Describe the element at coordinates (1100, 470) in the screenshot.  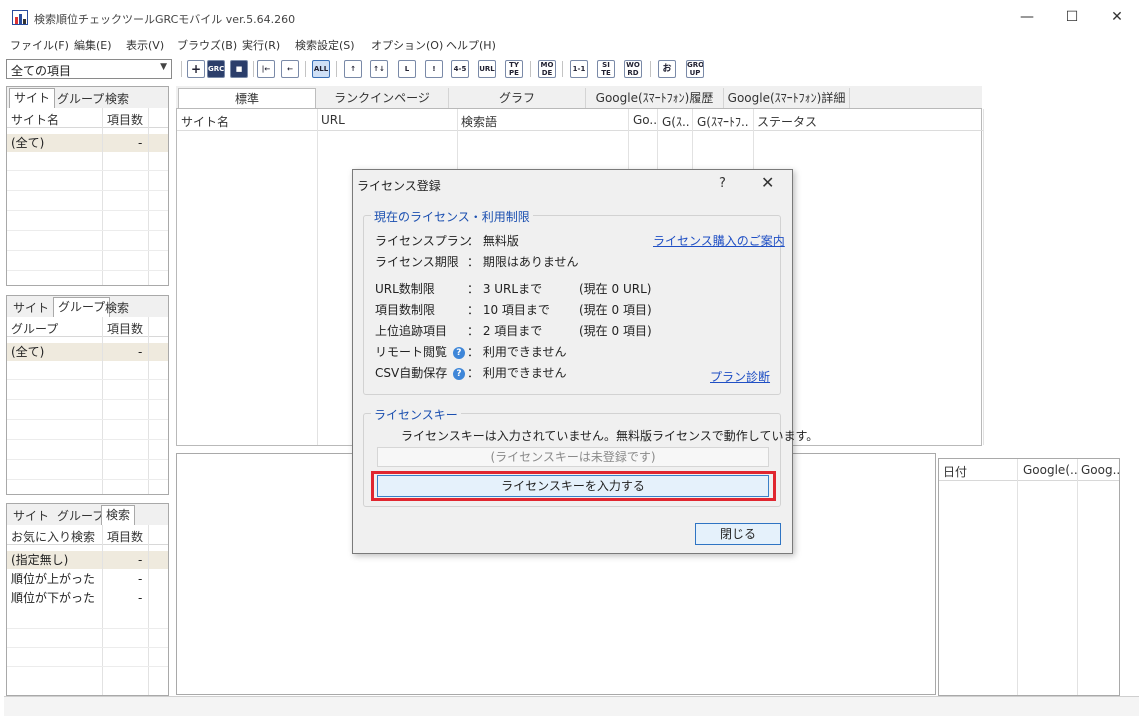
I see `col-google-2: Goog..` at that location.